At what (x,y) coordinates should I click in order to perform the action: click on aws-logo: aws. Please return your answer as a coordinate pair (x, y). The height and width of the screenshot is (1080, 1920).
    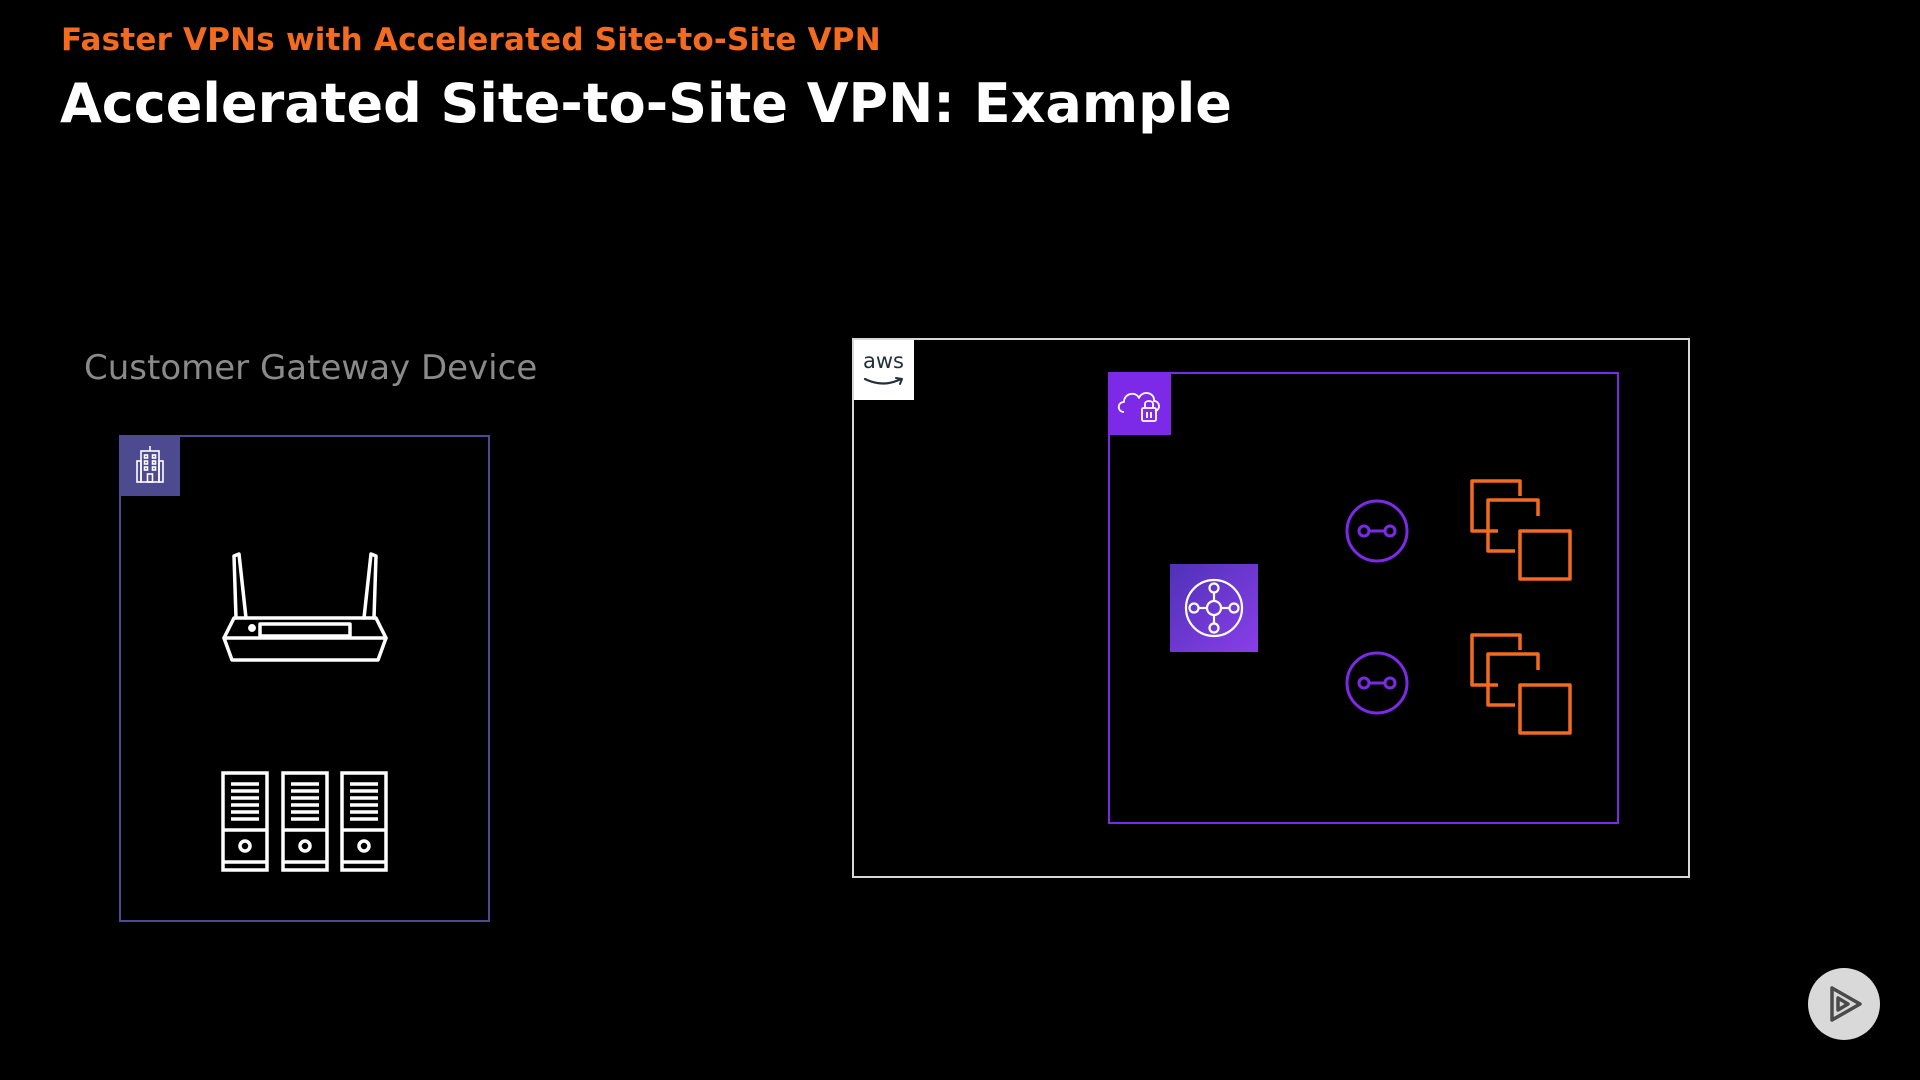
    Looking at the image, I should click on (884, 370).